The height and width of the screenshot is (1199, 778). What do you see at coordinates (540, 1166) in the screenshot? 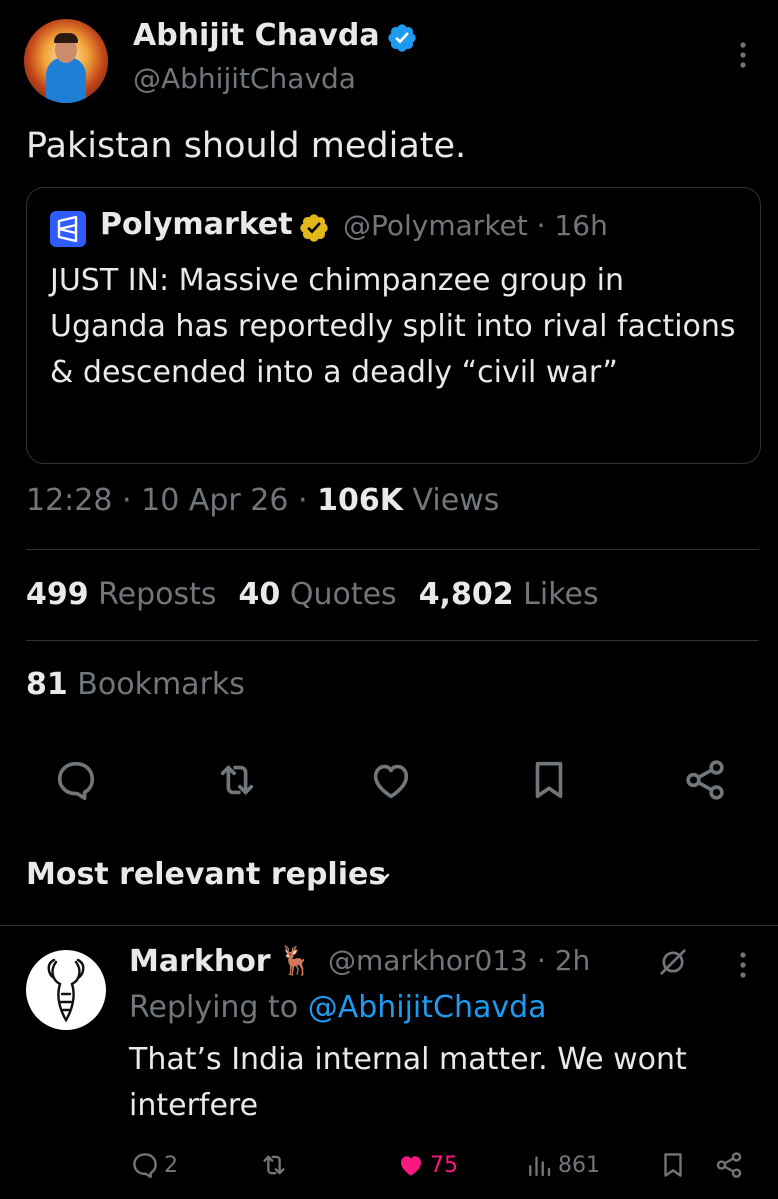
I see `analytics-icon` at bounding box center [540, 1166].